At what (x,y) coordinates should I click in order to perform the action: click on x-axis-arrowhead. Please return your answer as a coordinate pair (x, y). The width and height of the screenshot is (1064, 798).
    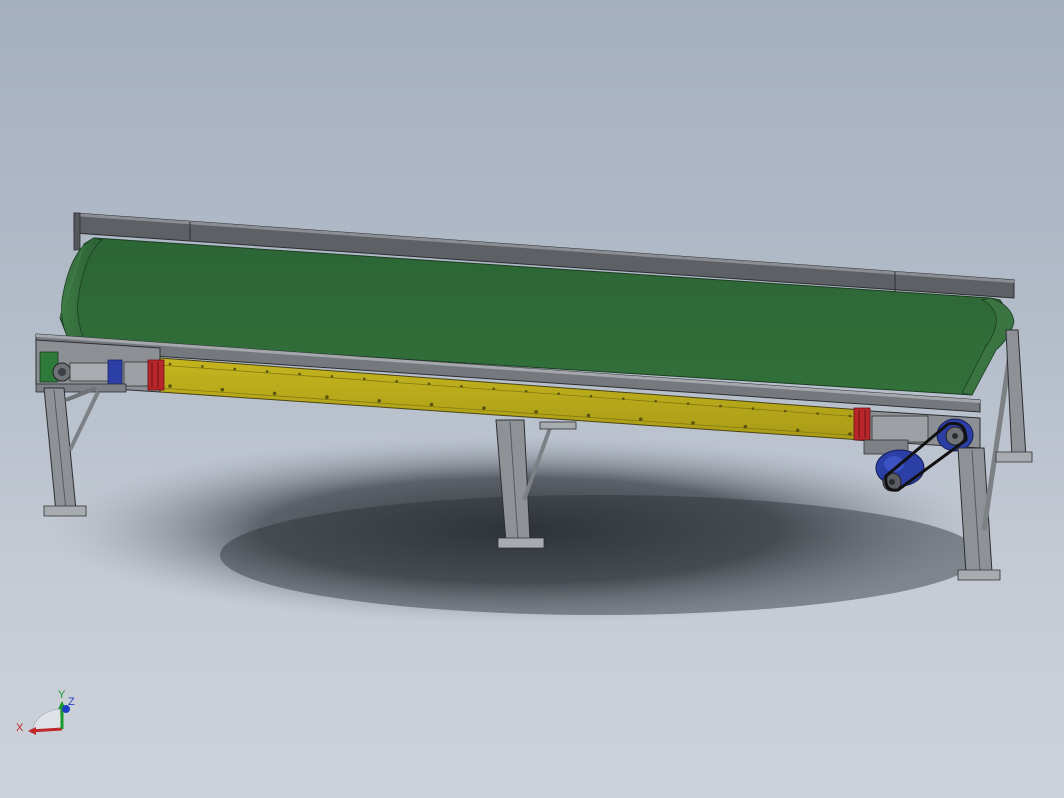
    Looking at the image, I should click on (32, 731).